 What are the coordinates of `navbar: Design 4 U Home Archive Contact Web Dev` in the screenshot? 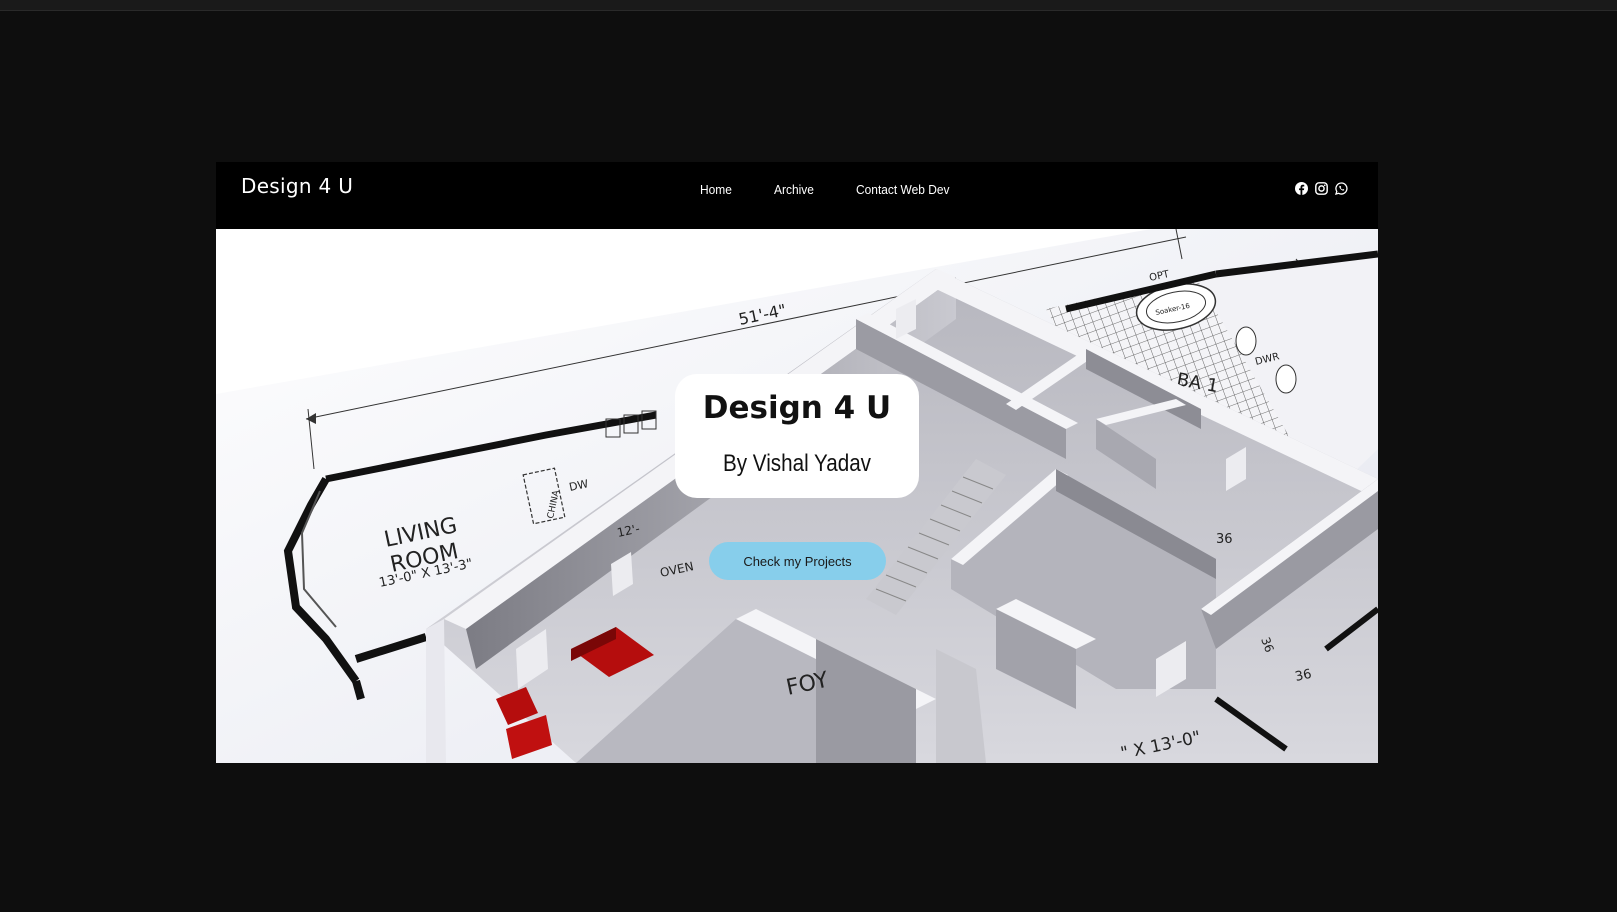 It's located at (797, 195).